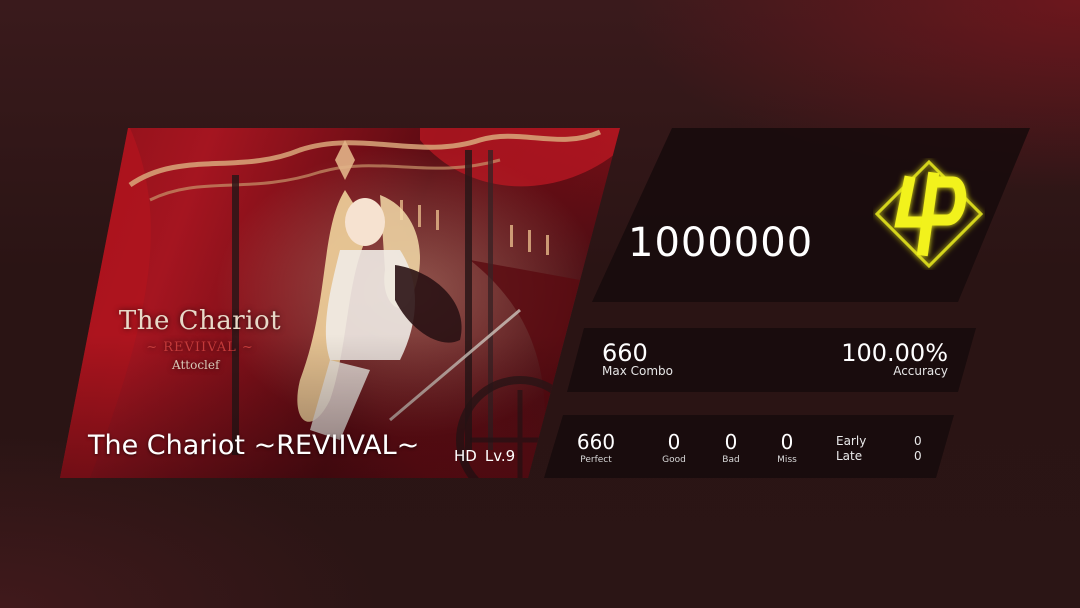 Image resolution: width=1080 pixels, height=608 pixels. What do you see at coordinates (894, 353) in the screenshot?
I see `accuracy-value: 100.00%` at bounding box center [894, 353].